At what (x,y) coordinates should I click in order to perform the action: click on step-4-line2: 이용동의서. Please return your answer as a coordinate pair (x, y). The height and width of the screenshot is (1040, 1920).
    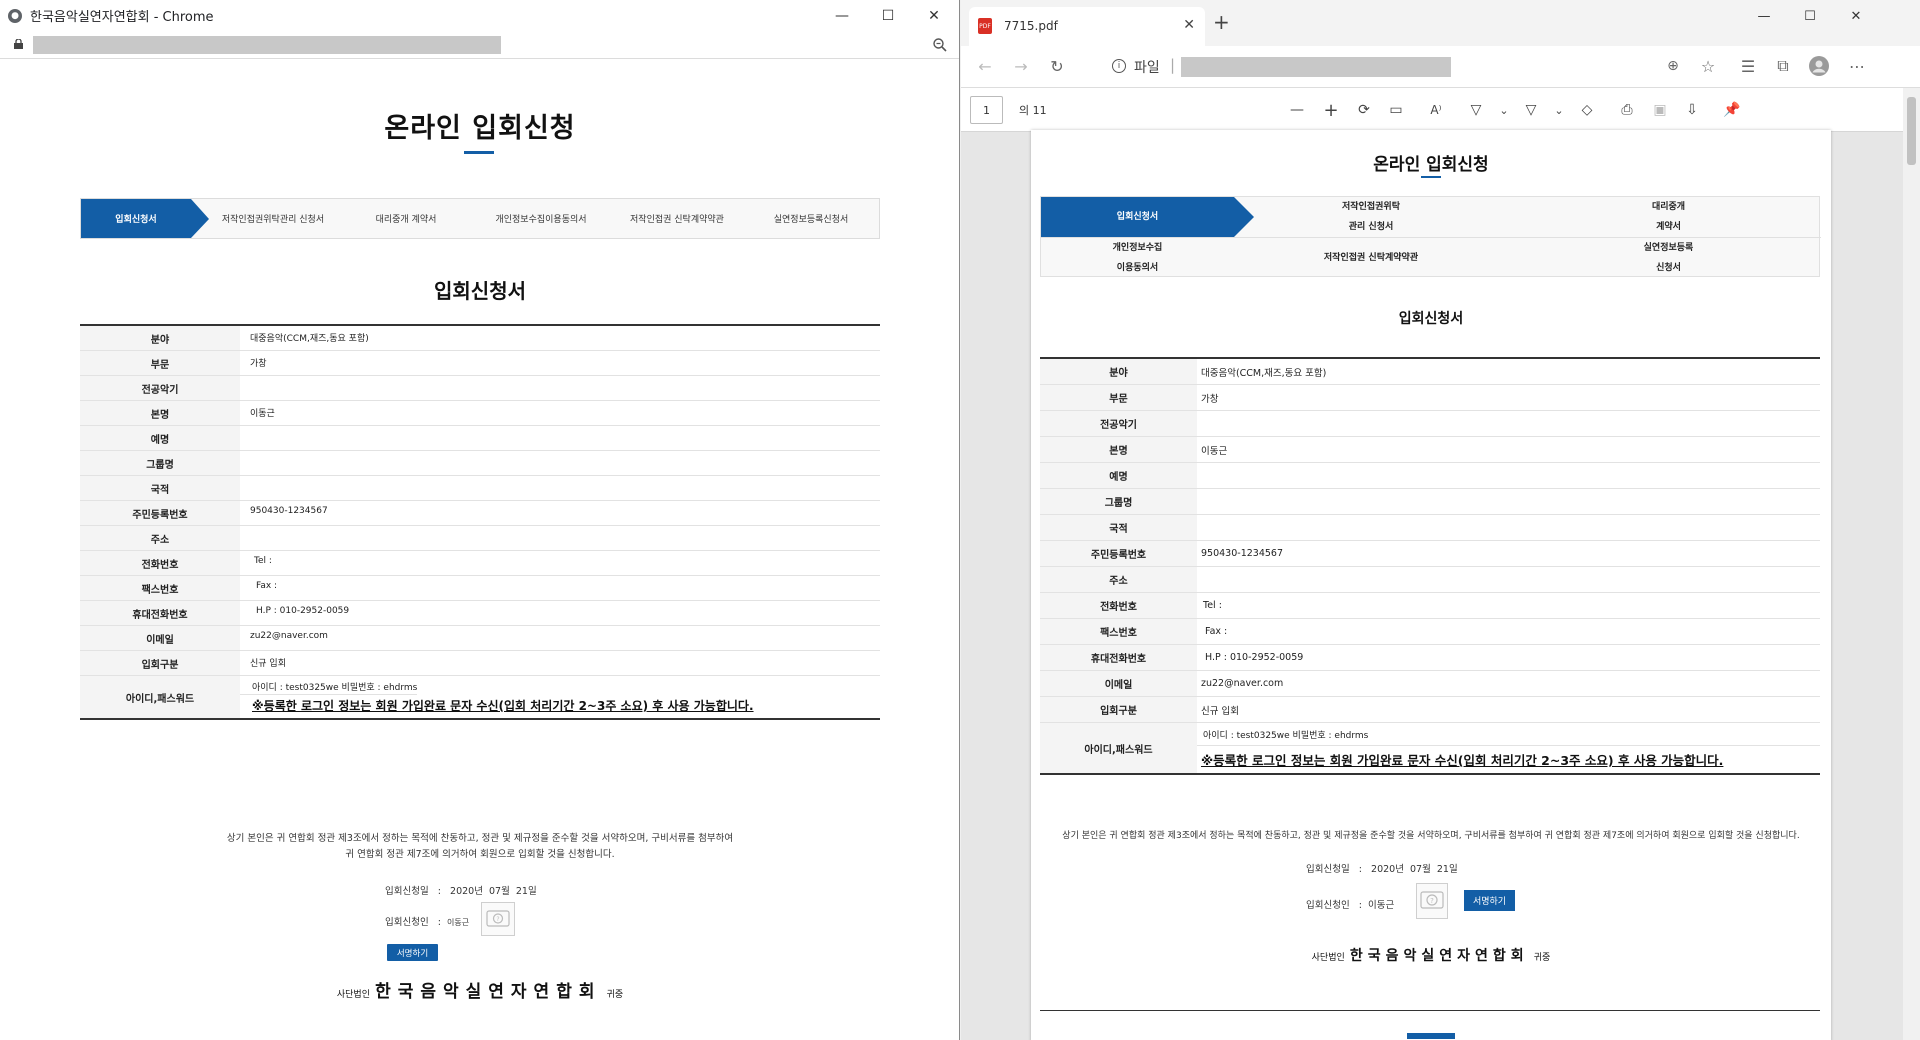
    Looking at the image, I should click on (1137, 268).